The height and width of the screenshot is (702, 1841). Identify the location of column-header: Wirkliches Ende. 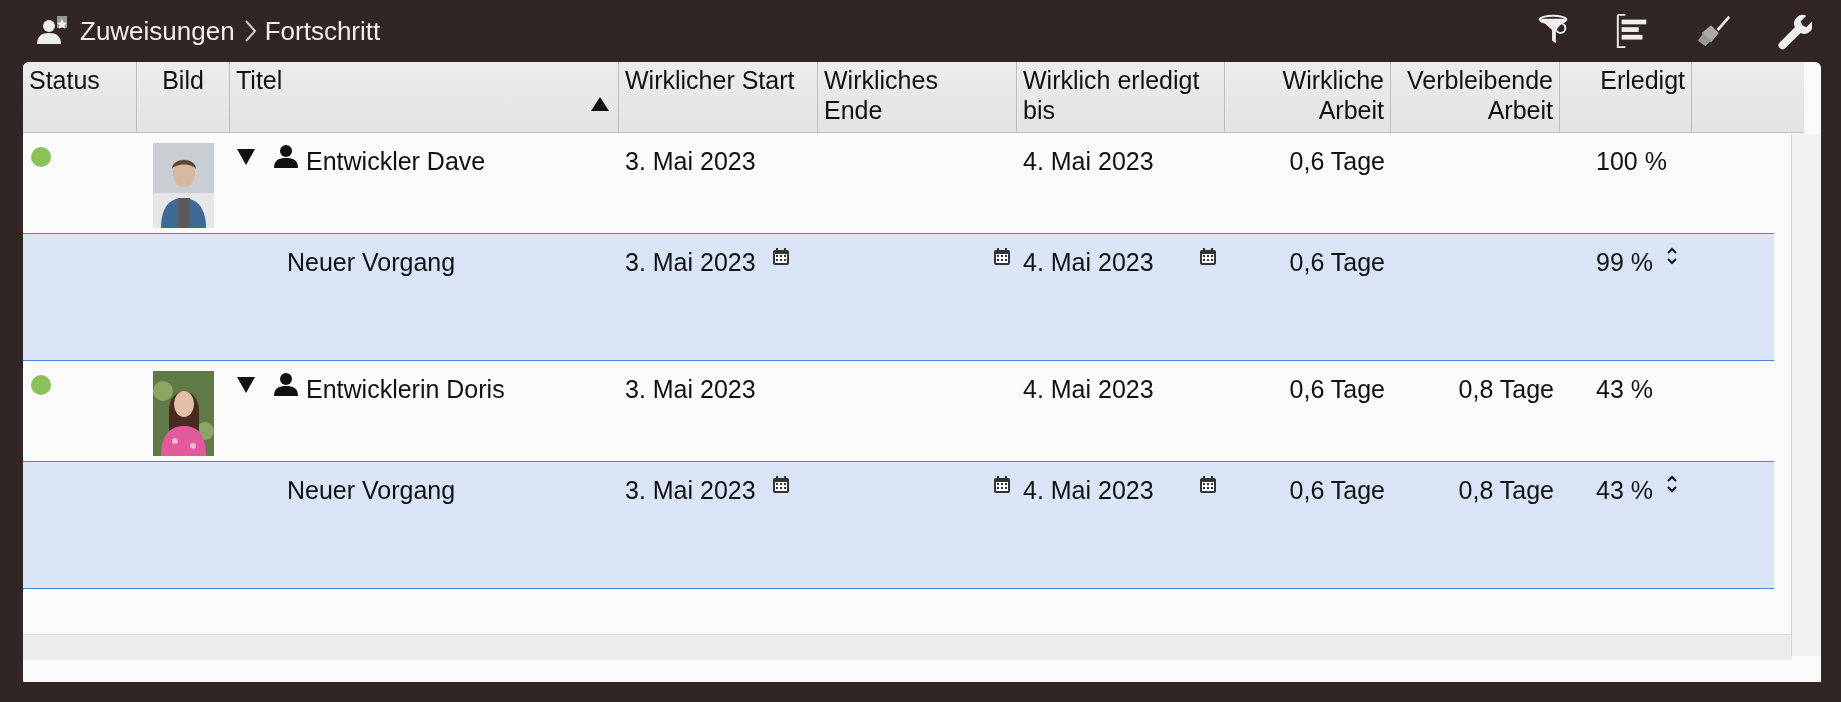
(917, 97).